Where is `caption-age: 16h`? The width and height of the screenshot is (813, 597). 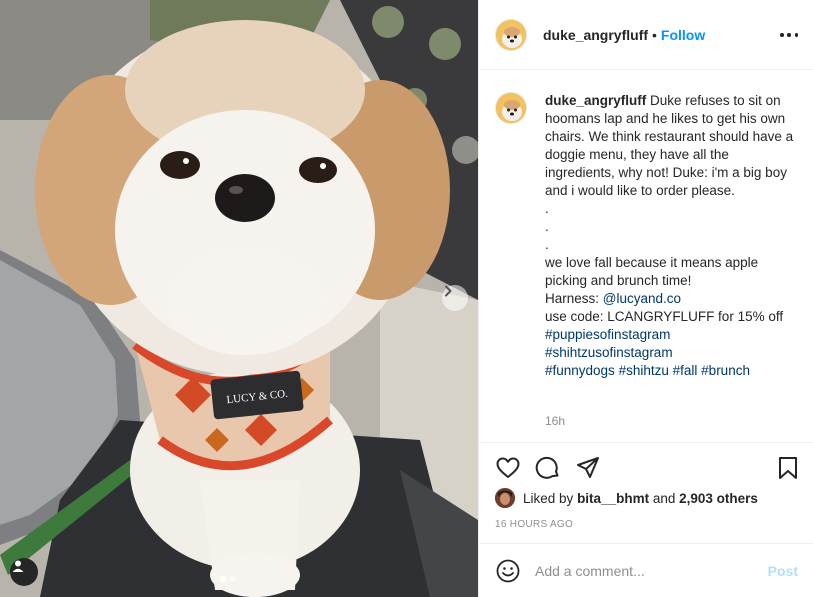 caption-age: 16h is located at coordinates (555, 421).